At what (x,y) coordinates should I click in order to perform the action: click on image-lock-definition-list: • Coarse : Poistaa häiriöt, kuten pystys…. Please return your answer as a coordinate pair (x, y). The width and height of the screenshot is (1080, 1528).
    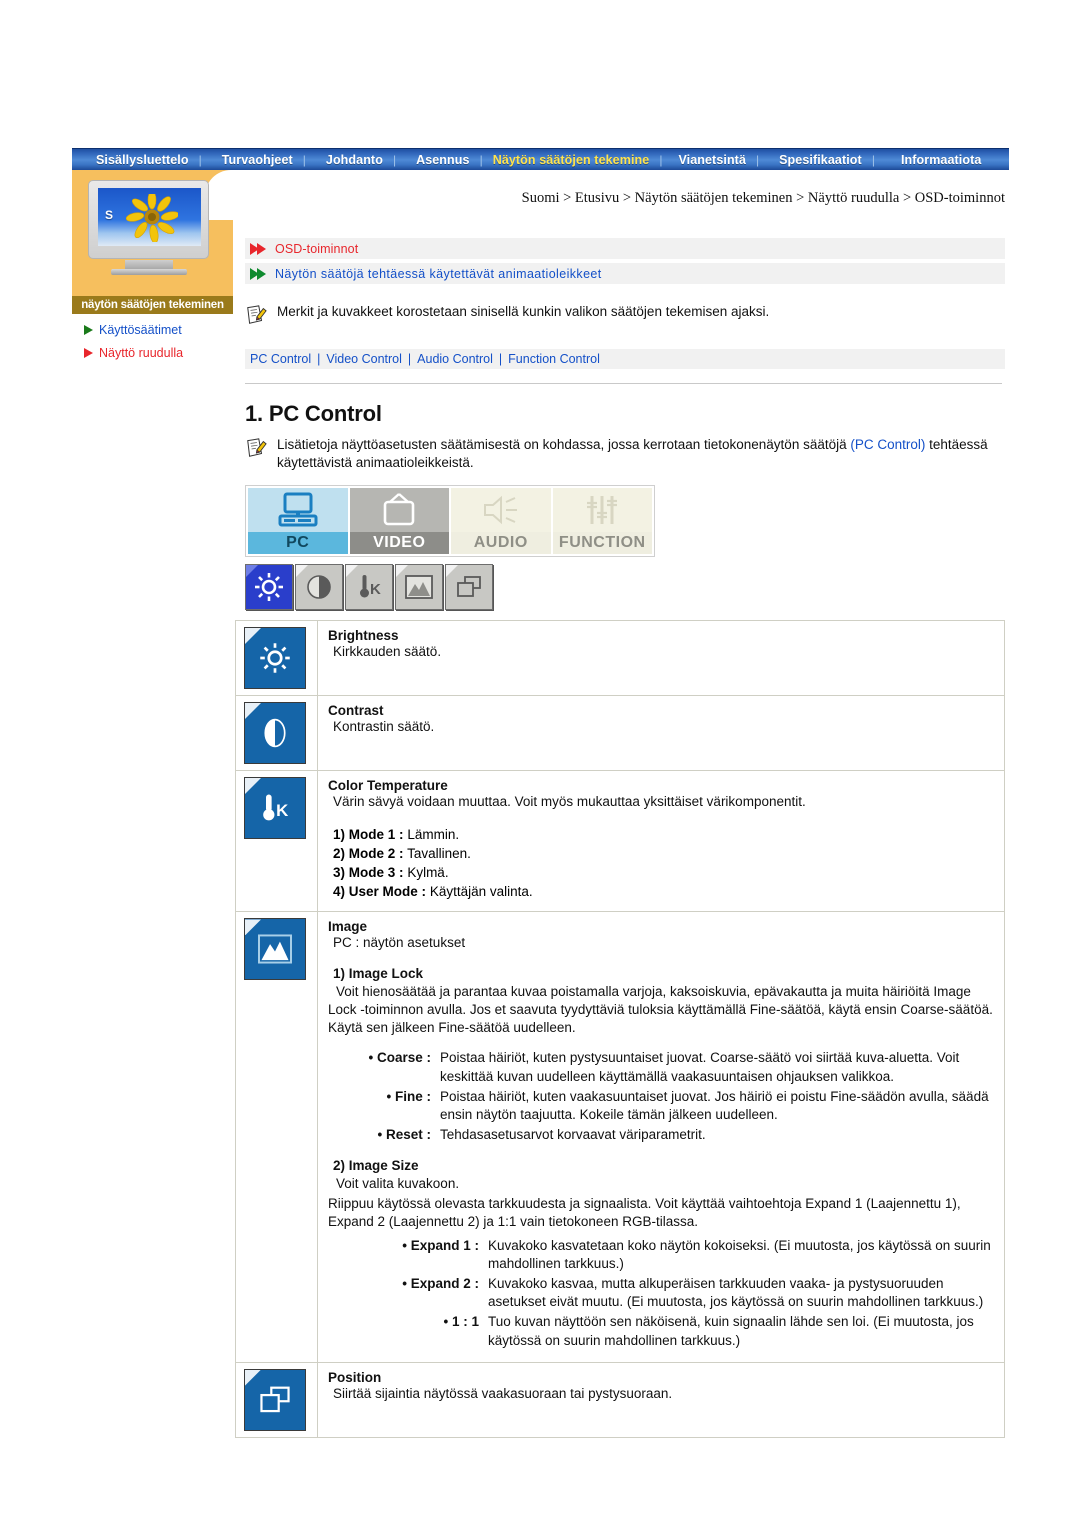
    Looking at the image, I should click on (661, 1096).